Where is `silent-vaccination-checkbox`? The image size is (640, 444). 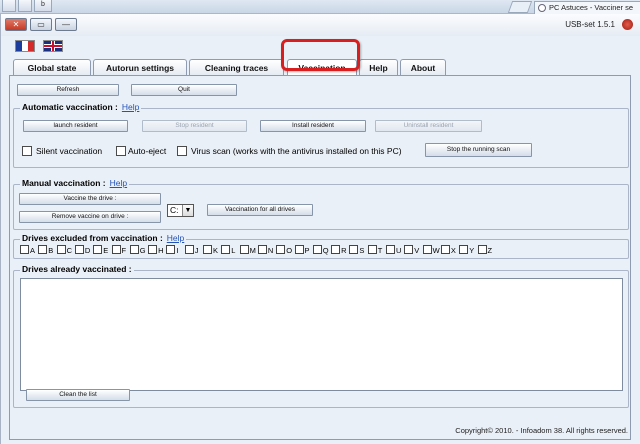
silent-vaccination-checkbox is located at coordinates (27, 151).